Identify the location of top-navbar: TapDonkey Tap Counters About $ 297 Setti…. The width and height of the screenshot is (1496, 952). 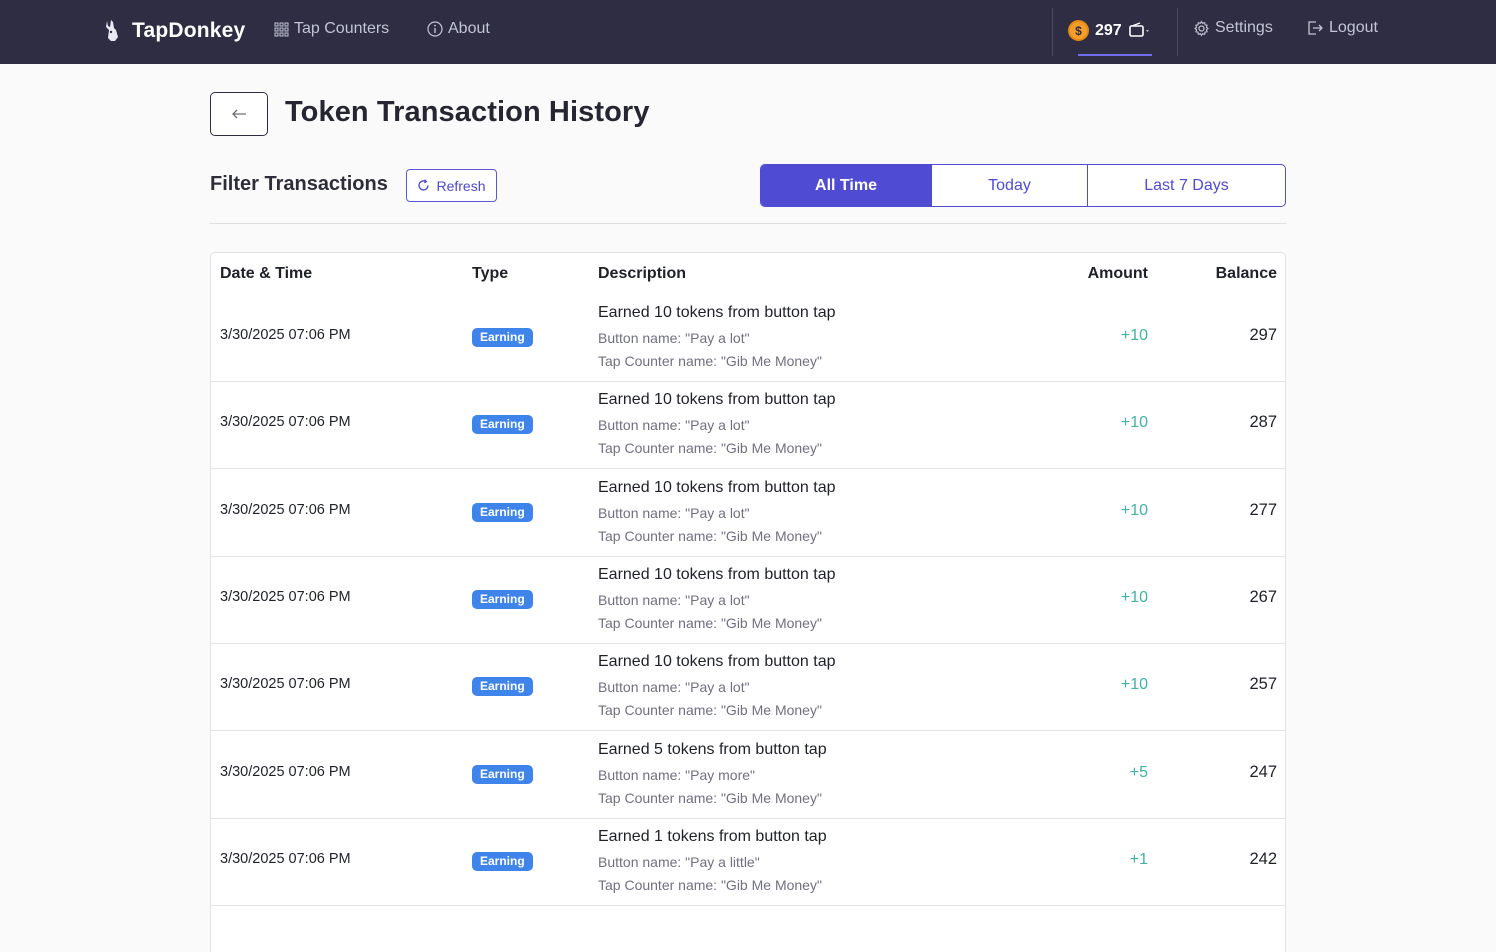
(748, 32).